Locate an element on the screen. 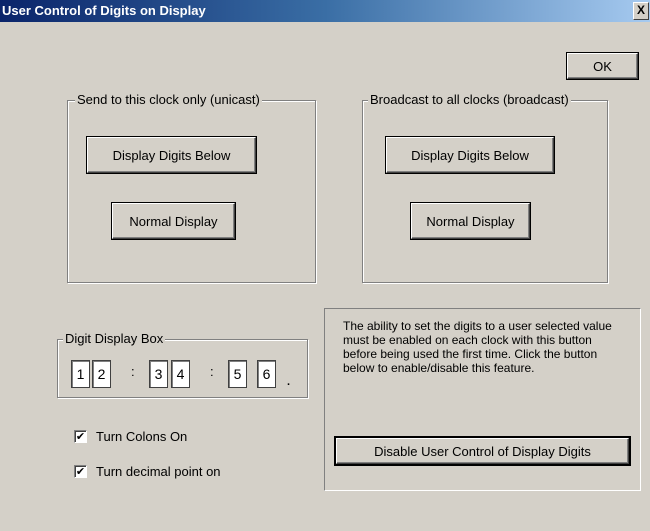  digit-input-4: 4 is located at coordinates (180, 374).